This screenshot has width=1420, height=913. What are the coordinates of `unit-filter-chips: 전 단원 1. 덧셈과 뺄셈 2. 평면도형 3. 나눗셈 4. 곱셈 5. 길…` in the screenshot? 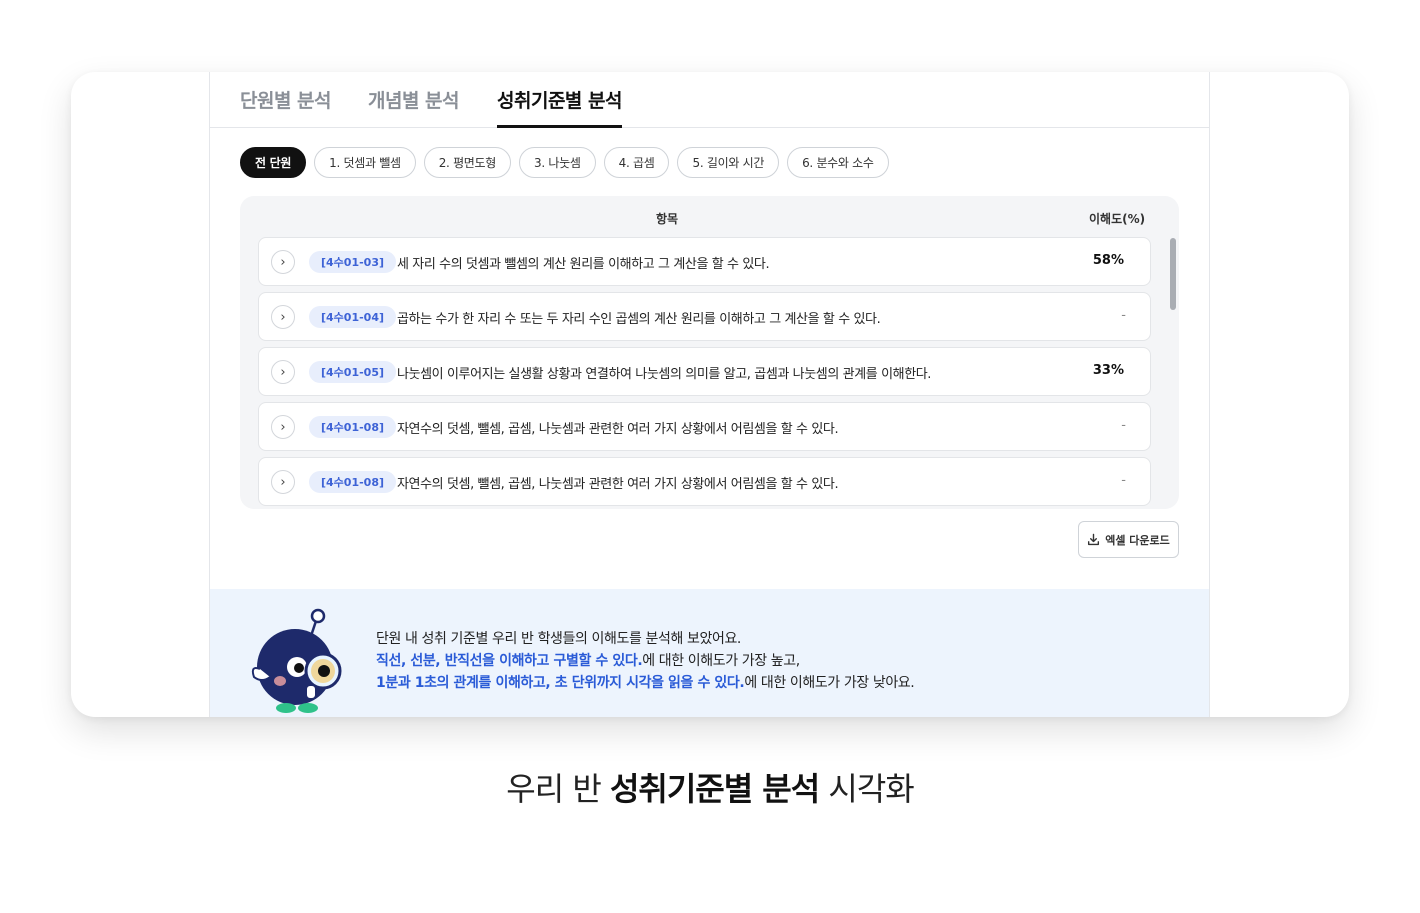 It's located at (564, 162).